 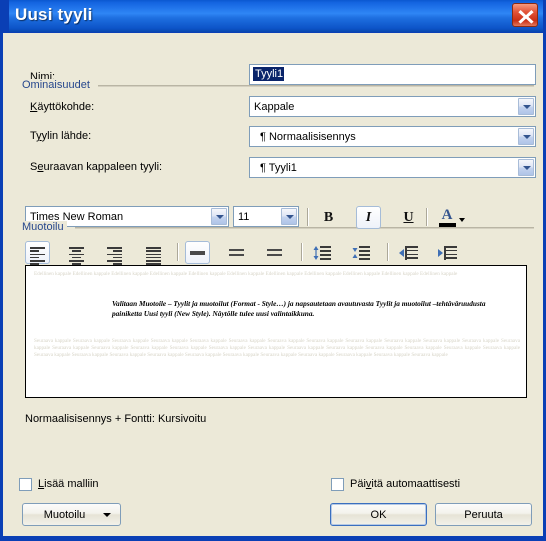 I want to click on style-description: Normaalisisennys + Fontti: Kursivoitu, so click(x=116, y=419).